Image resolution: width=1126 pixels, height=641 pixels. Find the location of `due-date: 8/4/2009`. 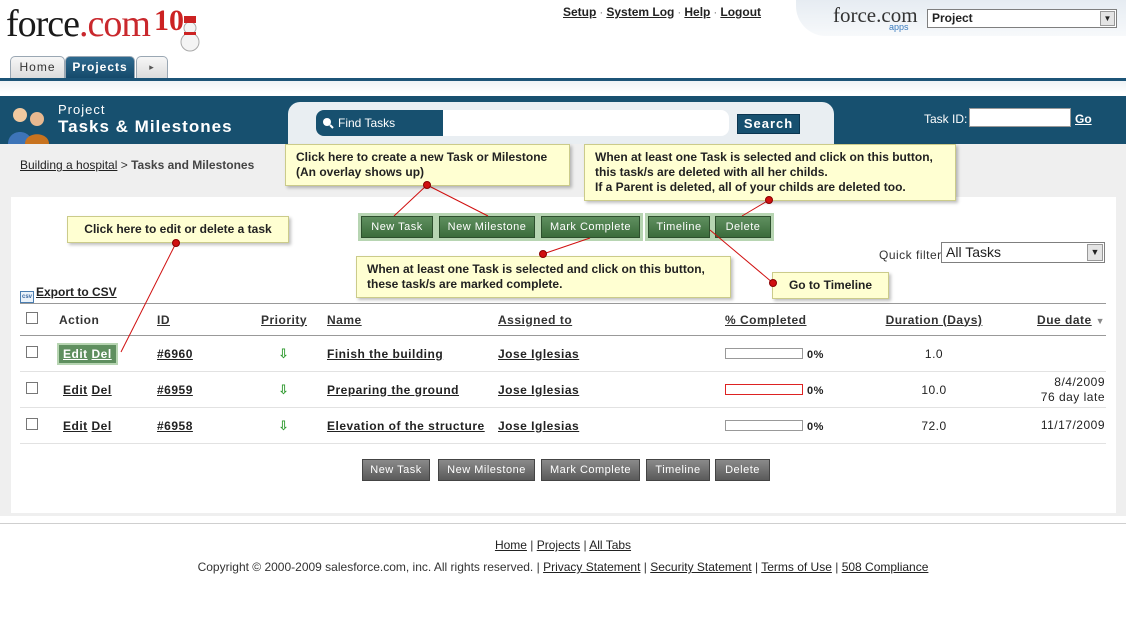

due-date: 8/4/2009 is located at coordinates (1079, 381).